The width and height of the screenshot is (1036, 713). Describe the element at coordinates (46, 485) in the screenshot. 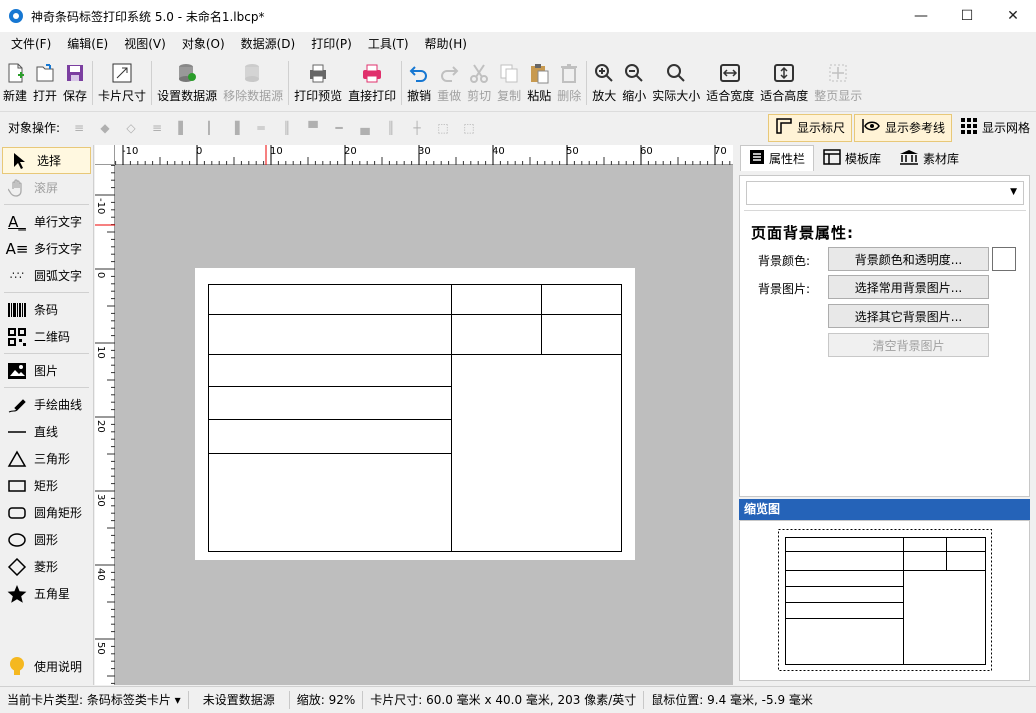

I see `tool-rect: 矩形` at that location.